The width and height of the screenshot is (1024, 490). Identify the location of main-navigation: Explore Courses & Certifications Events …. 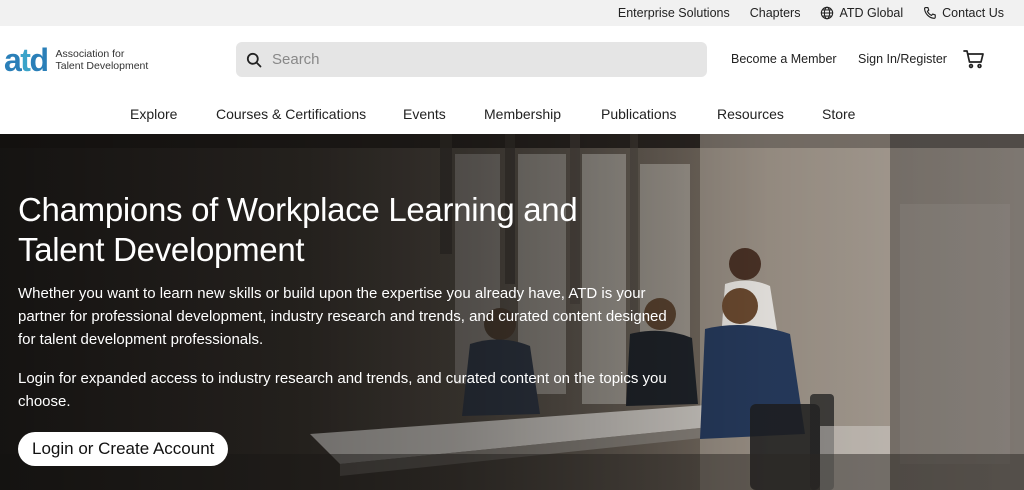
(512, 114).